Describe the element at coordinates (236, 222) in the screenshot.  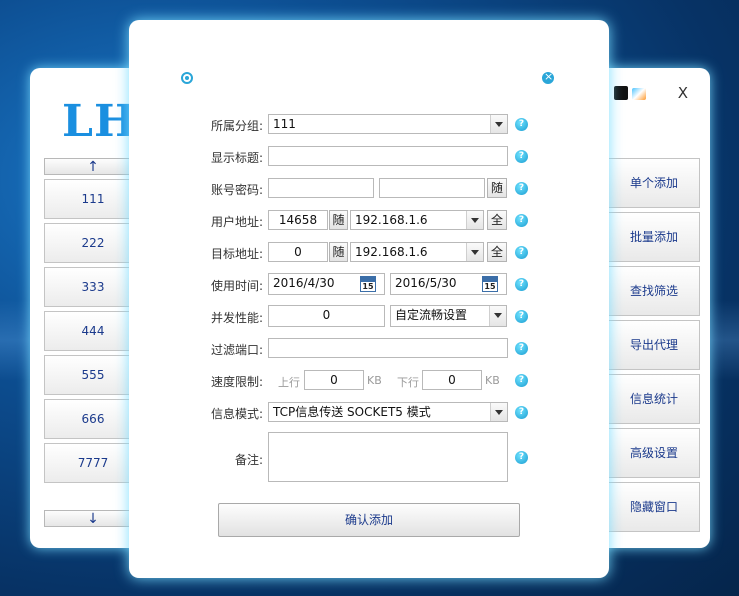
I see `user-address-label: 用户地址:` at that location.